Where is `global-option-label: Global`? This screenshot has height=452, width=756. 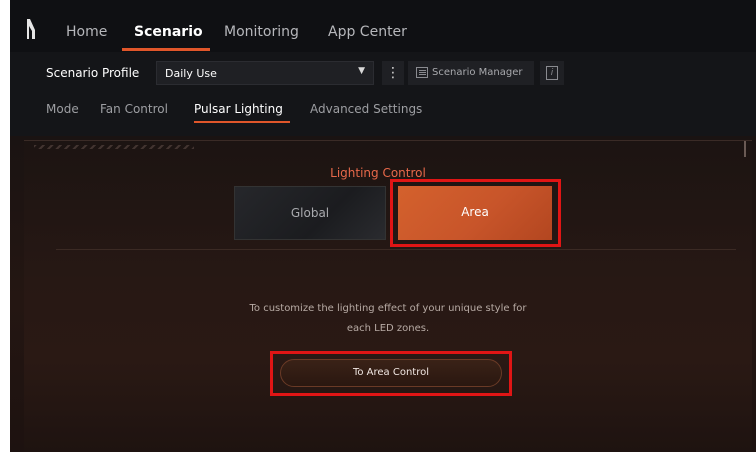 global-option-label: Global is located at coordinates (310, 213).